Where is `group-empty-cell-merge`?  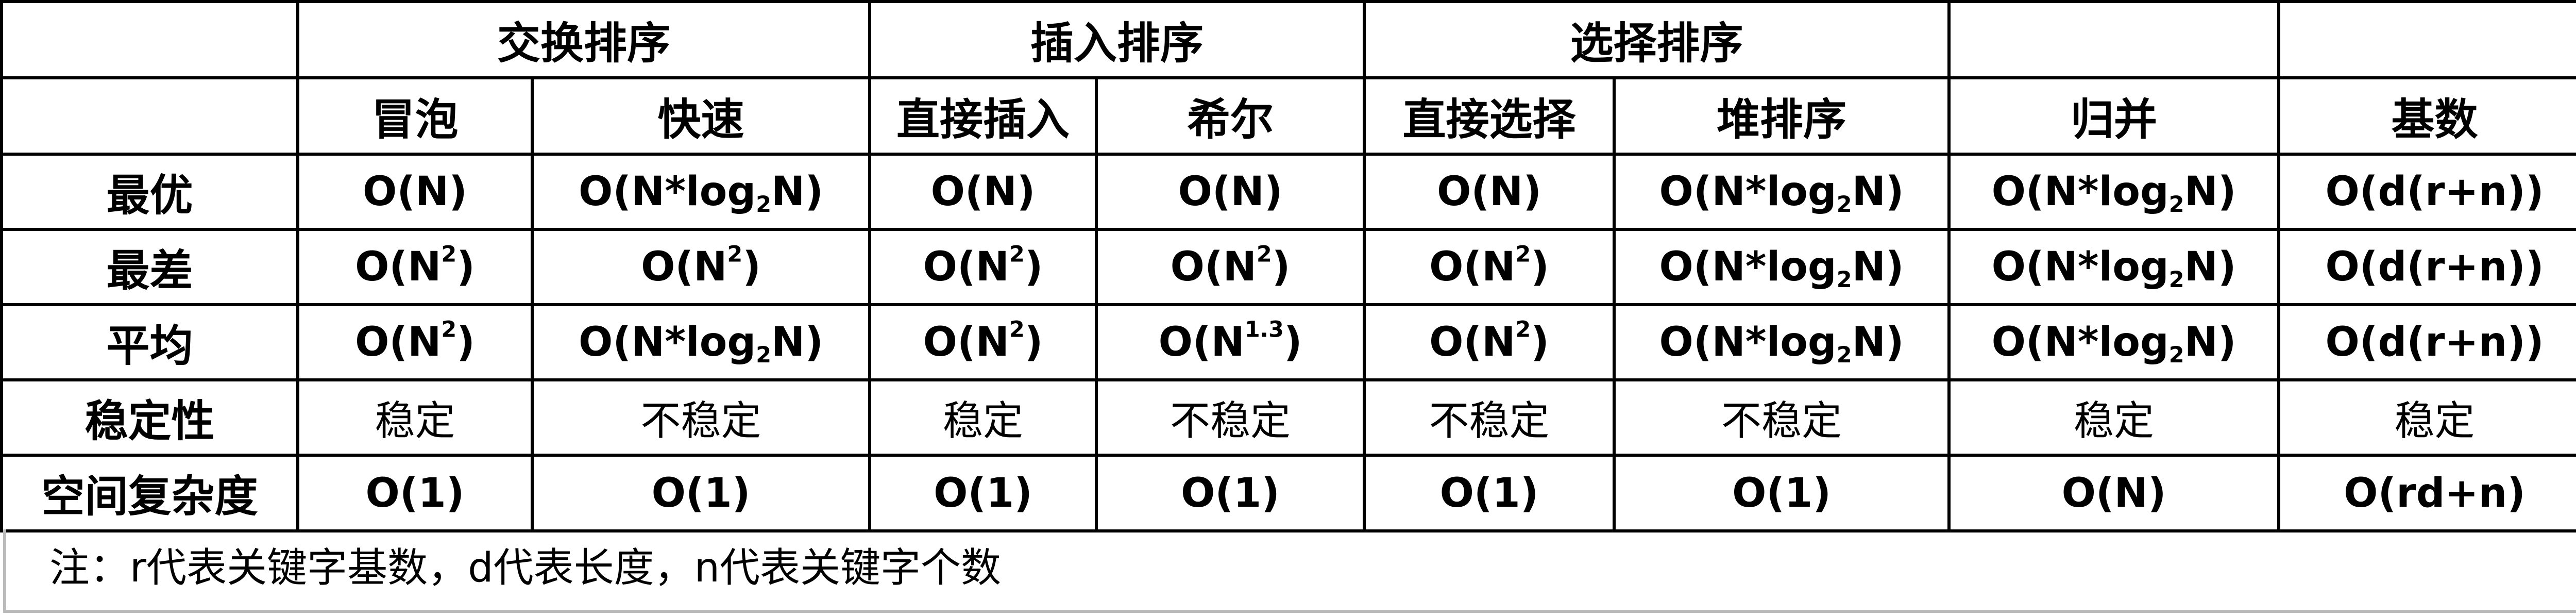
group-empty-cell-merge is located at coordinates (2114, 39).